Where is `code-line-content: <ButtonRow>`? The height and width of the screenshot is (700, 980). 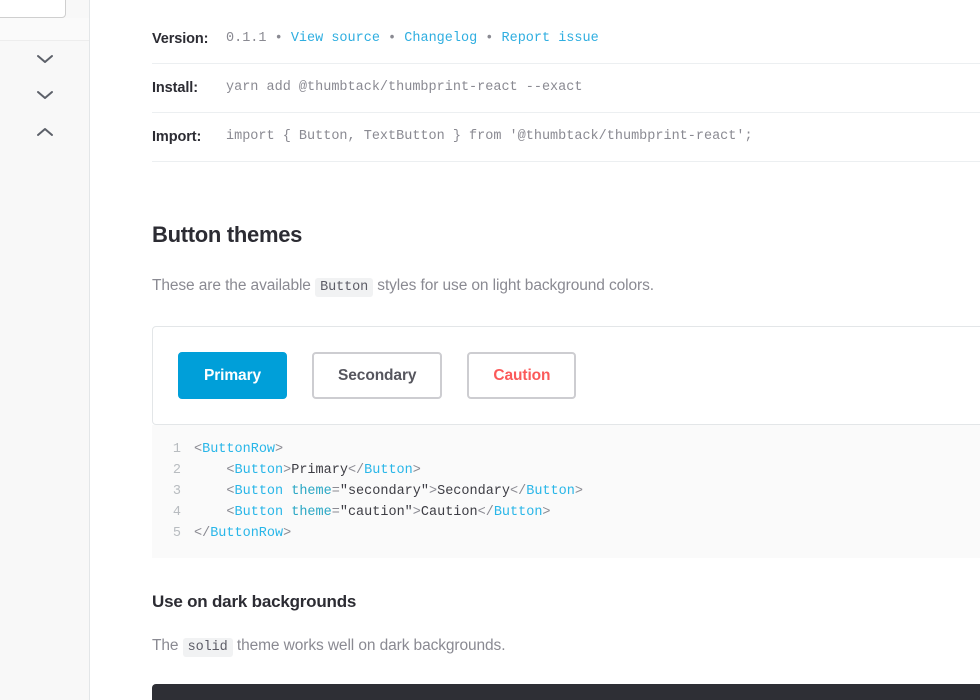 code-line-content: <ButtonRow> is located at coordinates (238, 449).